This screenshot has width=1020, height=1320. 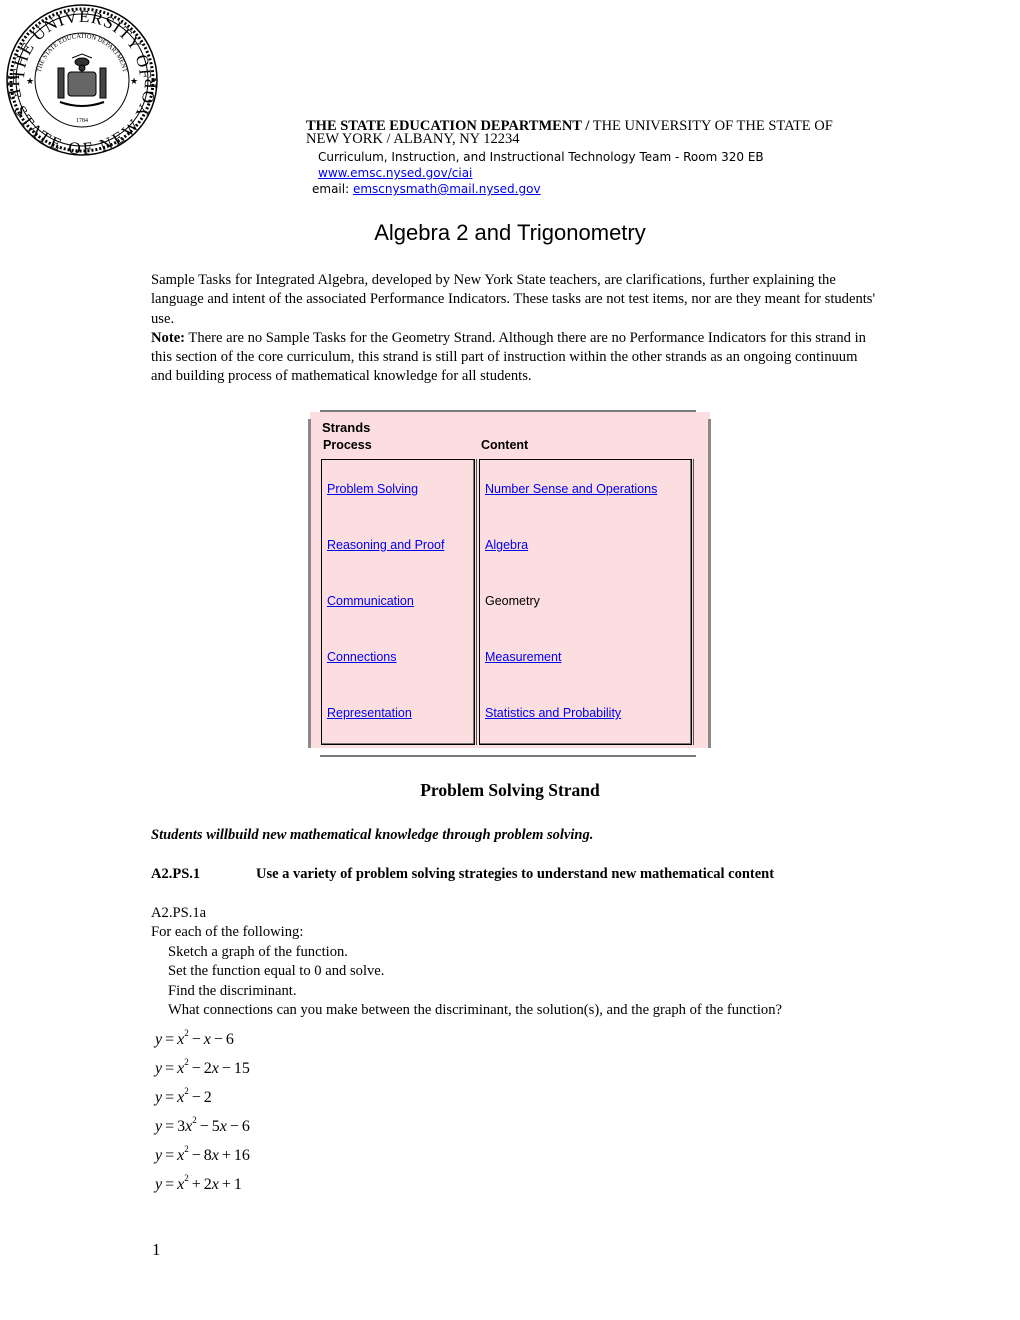 I want to click on equation: y = x2 +2x +1, so click(x=198, y=1183).